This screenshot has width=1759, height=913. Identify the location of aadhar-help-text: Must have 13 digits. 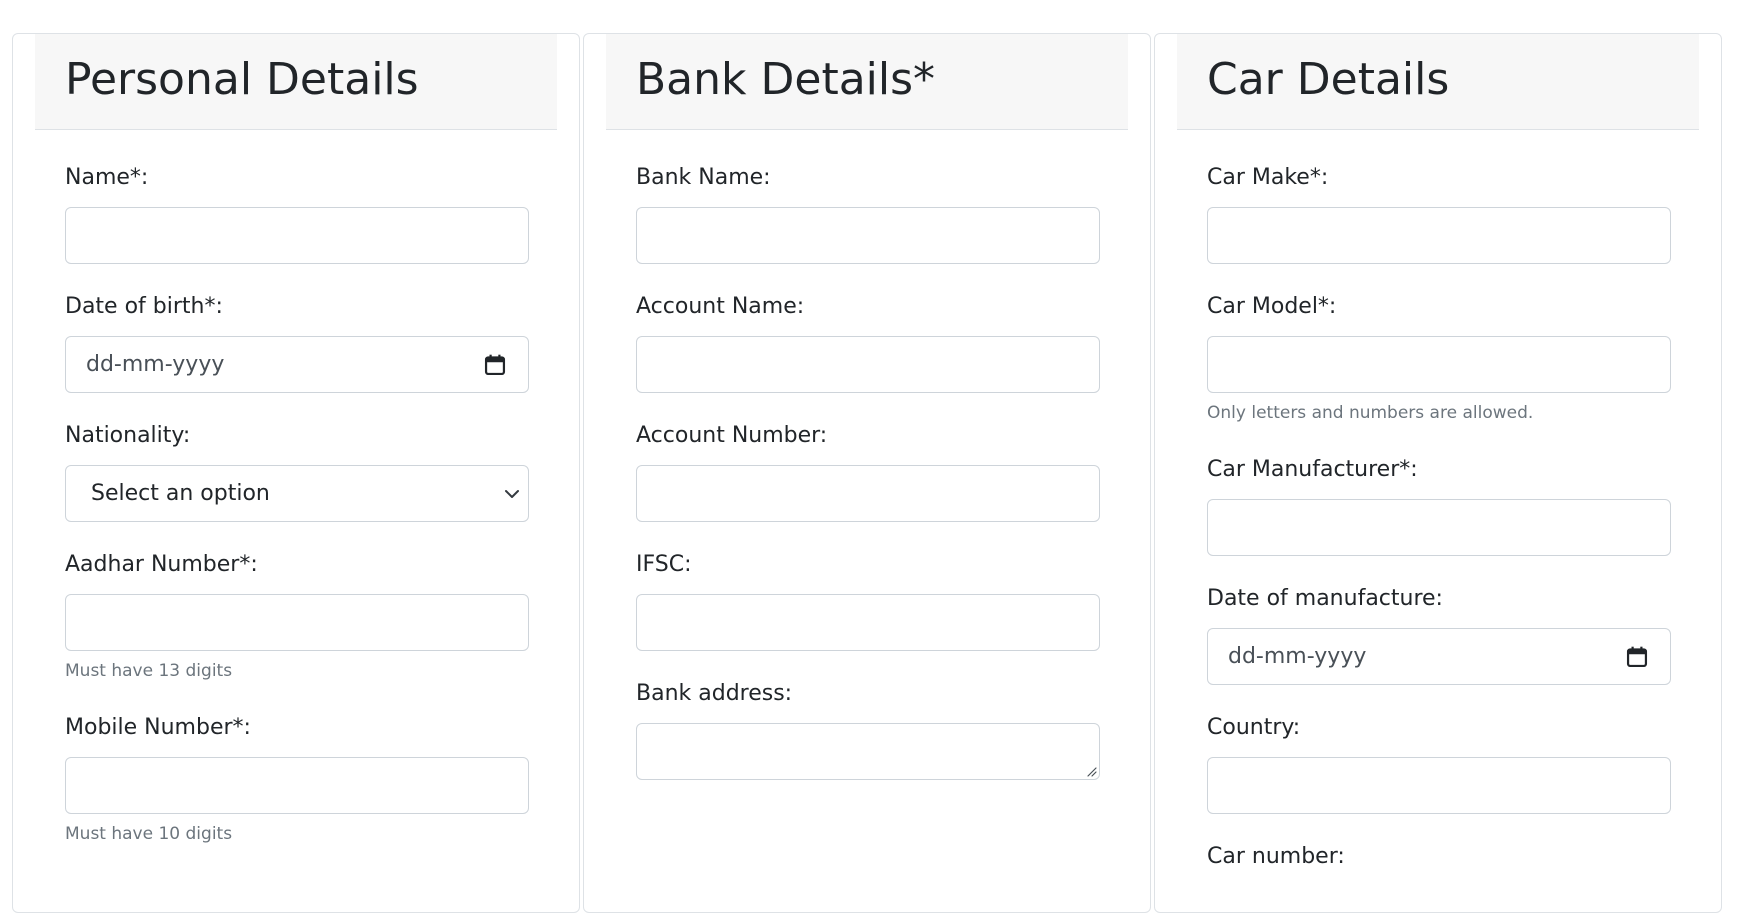
(149, 671).